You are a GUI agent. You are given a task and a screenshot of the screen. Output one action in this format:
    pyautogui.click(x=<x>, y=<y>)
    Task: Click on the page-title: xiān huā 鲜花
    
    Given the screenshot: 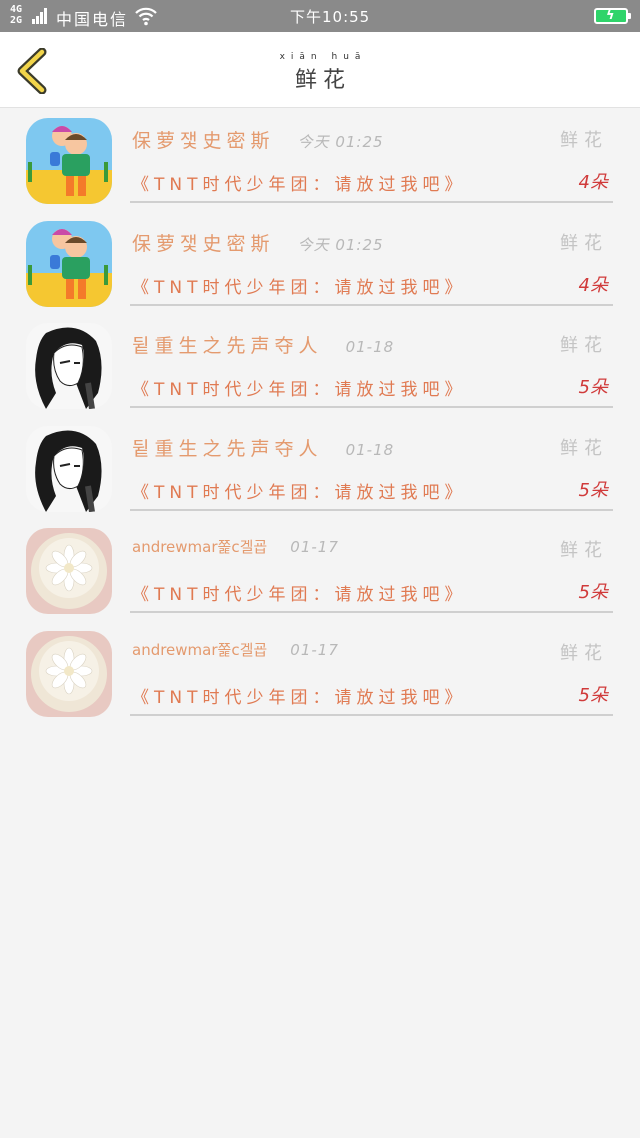 What is the action you would take?
    pyautogui.click(x=320, y=73)
    